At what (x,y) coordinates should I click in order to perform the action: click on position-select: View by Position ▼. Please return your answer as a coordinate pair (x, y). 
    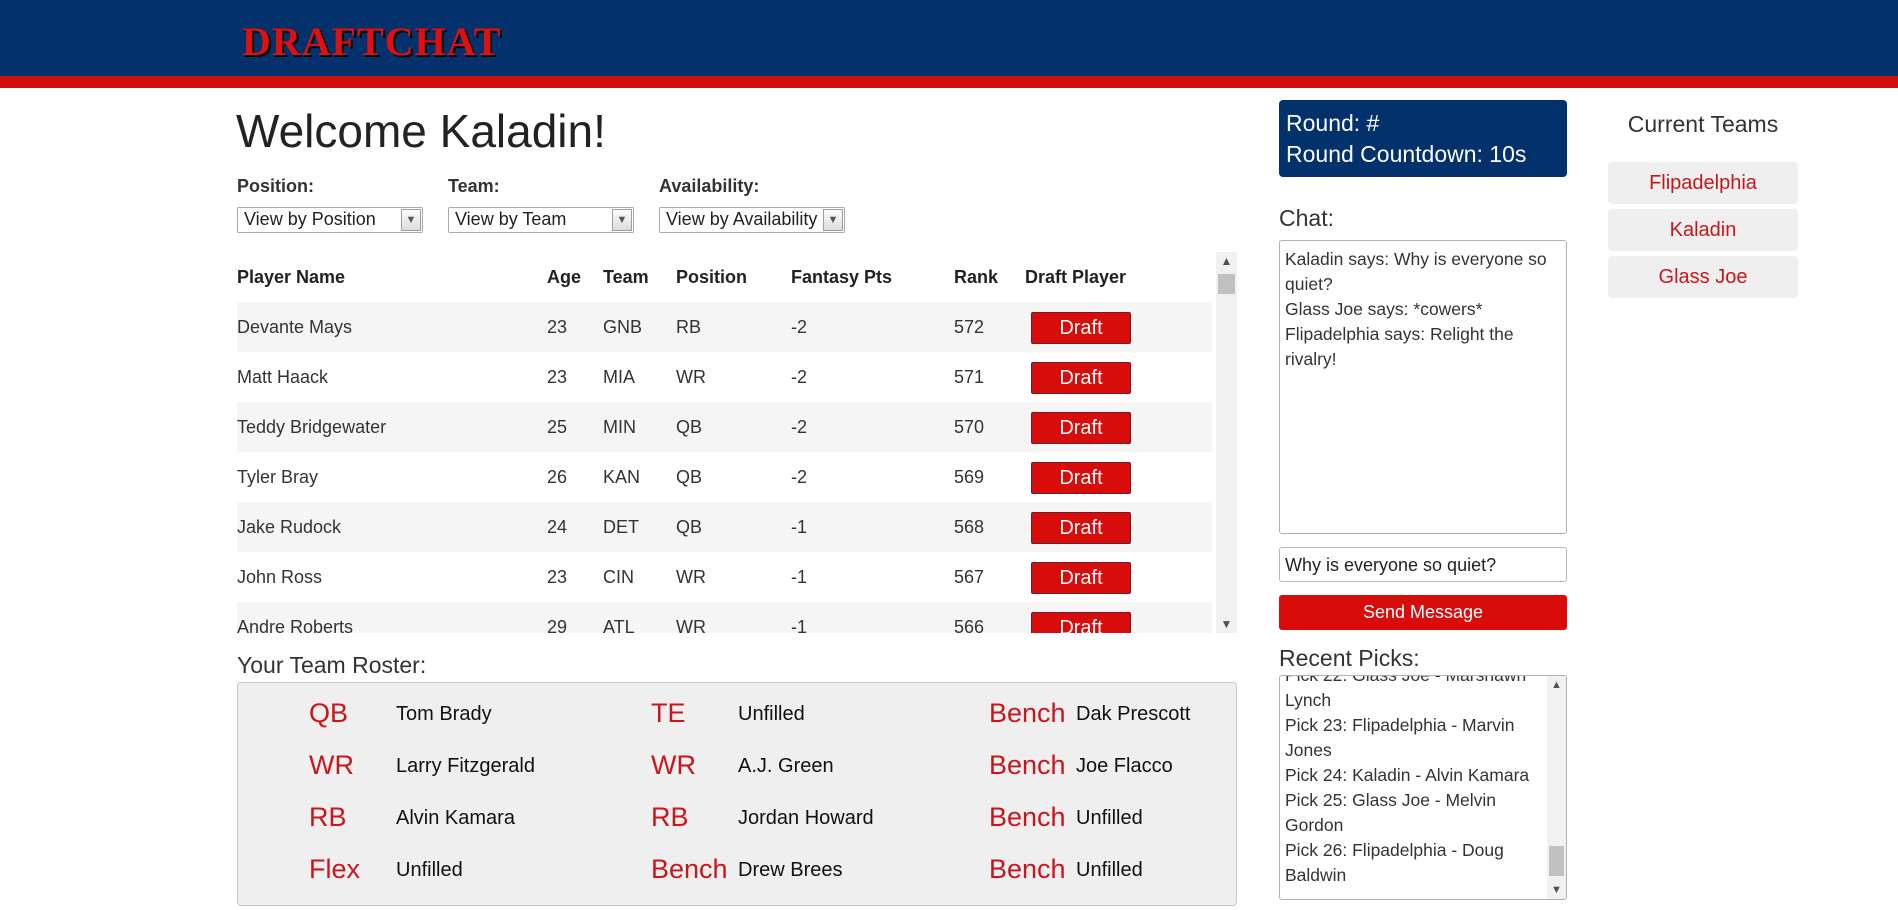
    Looking at the image, I should click on (330, 220).